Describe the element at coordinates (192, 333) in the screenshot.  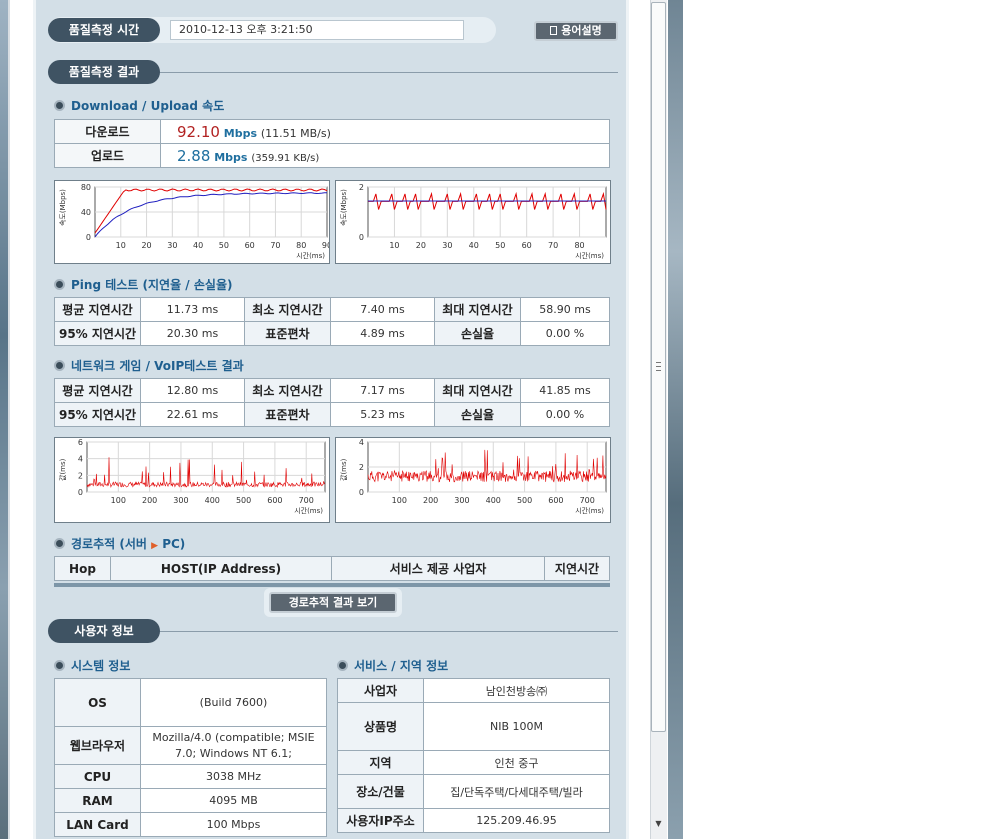
I see `stat-value: 20.30 ms` at that location.